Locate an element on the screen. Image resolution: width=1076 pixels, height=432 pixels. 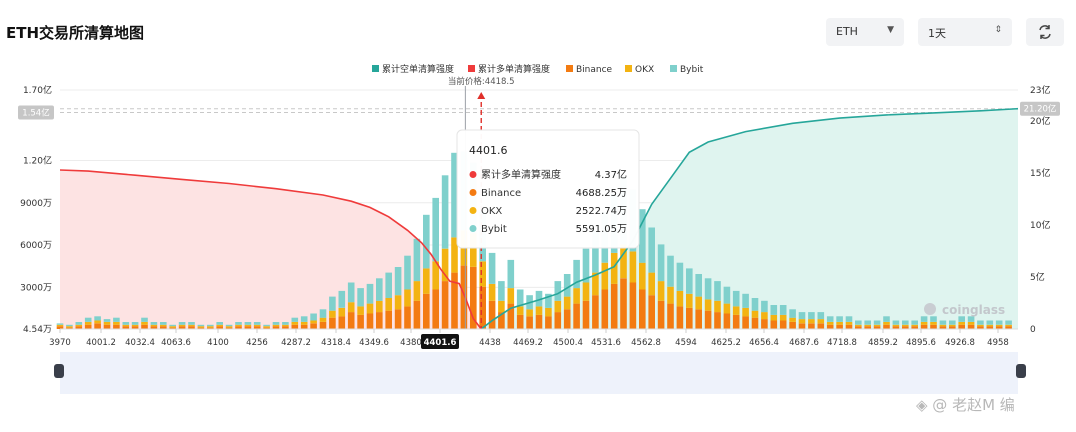
x-axis-tick-label: 4859.2 is located at coordinates (883, 343).